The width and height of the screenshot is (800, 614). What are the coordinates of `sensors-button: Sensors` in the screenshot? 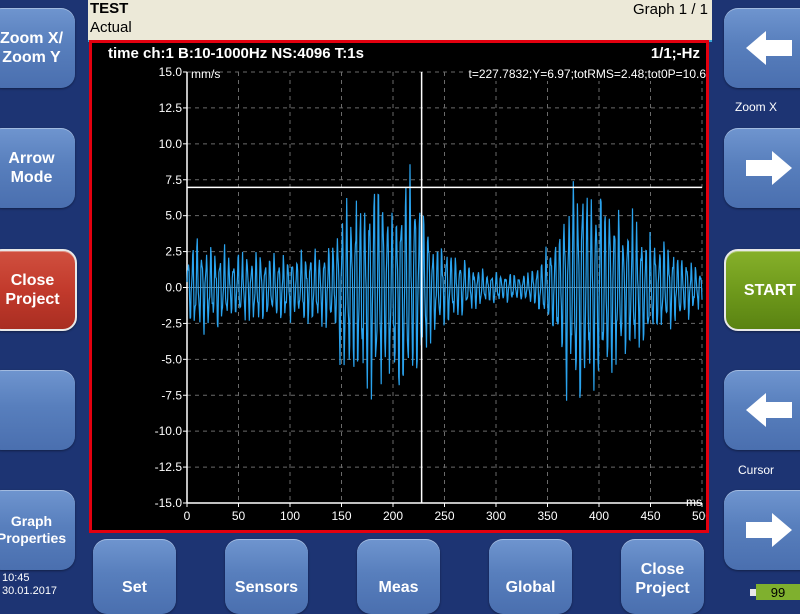 It's located at (266, 576).